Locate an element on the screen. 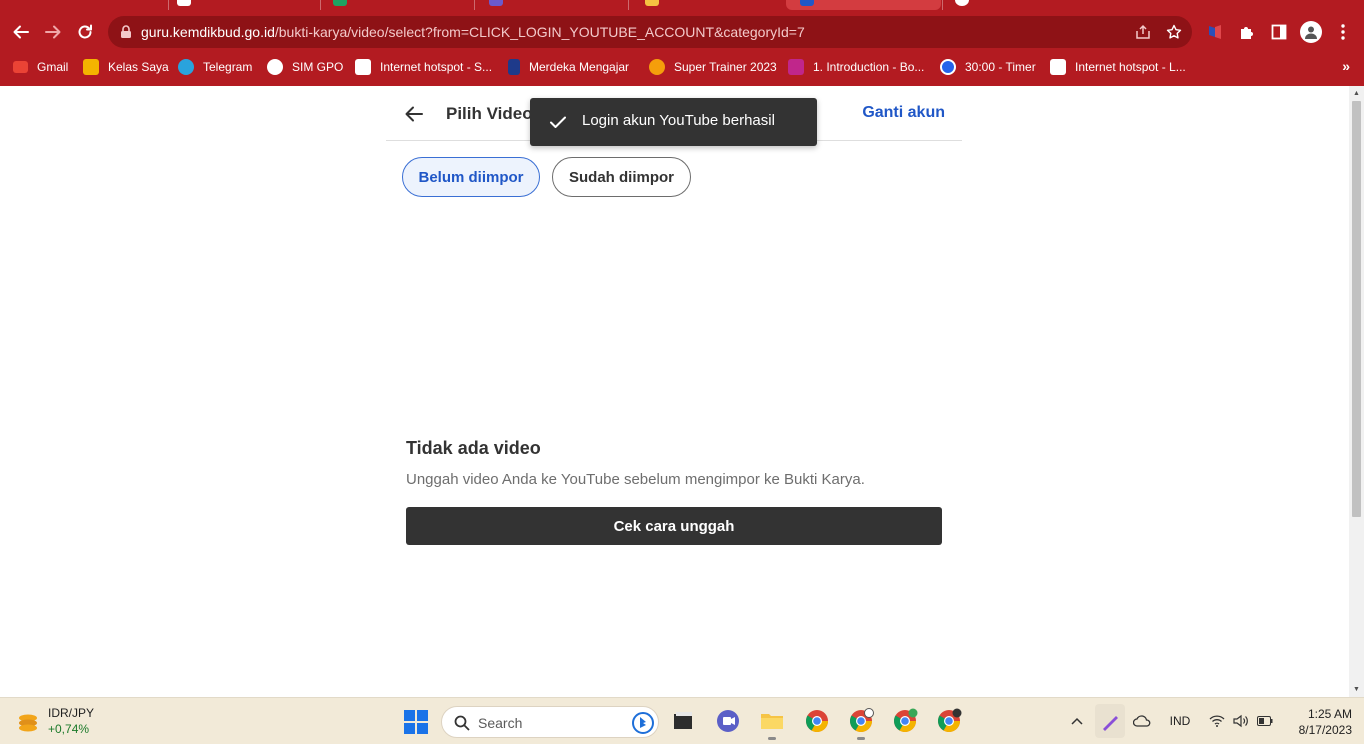  how-to-upload-button: Cek cara unggah is located at coordinates (674, 526).